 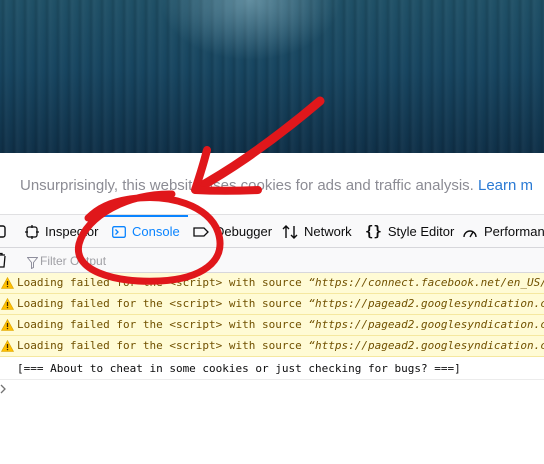 I want to click on tab-inspector: Inspector, so click(x=61, y=231).